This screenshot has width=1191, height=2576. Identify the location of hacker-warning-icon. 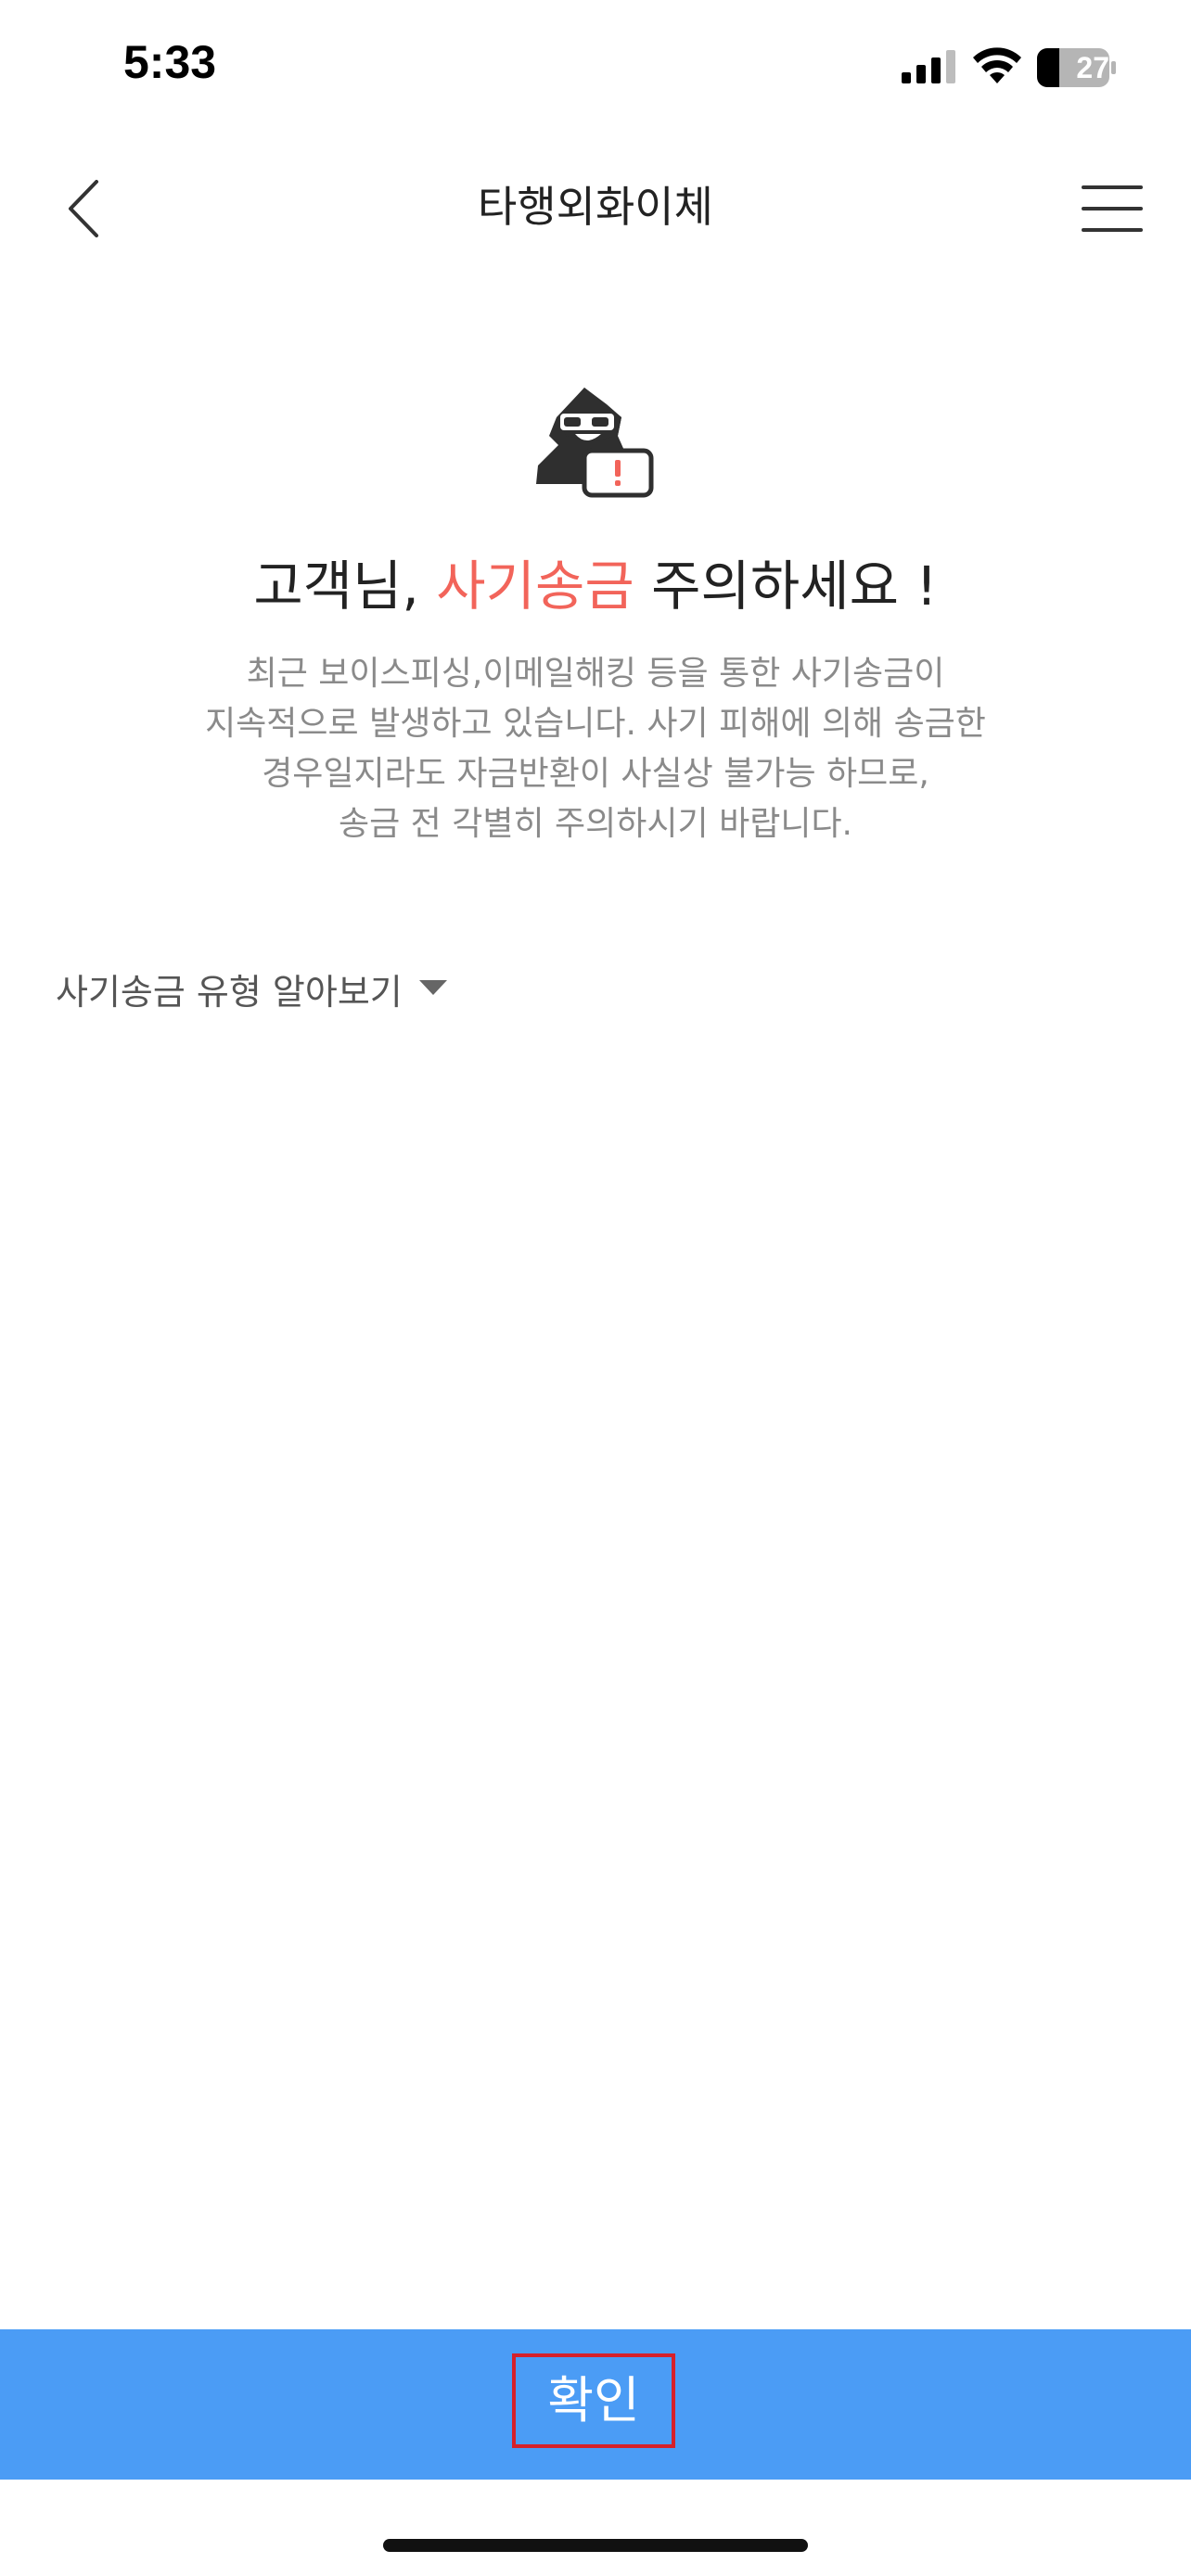
(595, 443).